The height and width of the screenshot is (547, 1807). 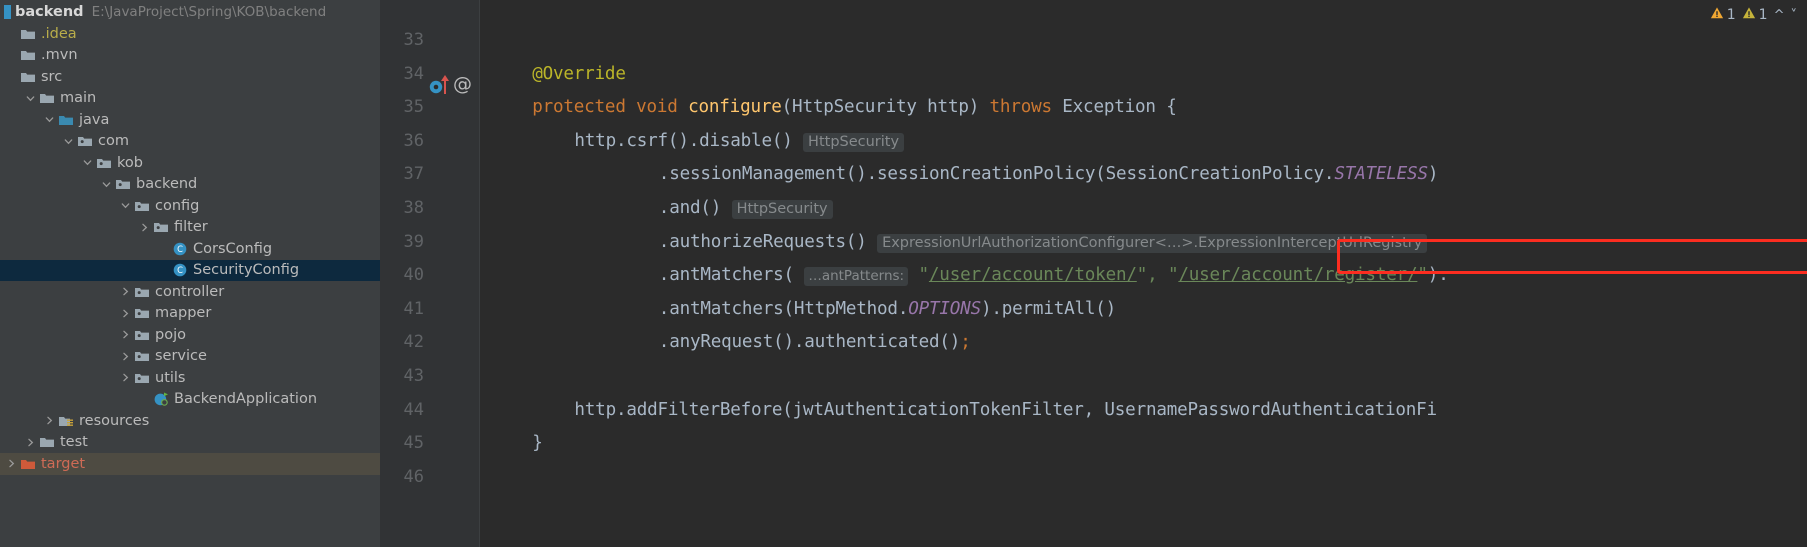 What do you see at coordinates (462, 84) in the screenshot?
I see `annotation-at-icon: @` at bounding box center [462, 84].